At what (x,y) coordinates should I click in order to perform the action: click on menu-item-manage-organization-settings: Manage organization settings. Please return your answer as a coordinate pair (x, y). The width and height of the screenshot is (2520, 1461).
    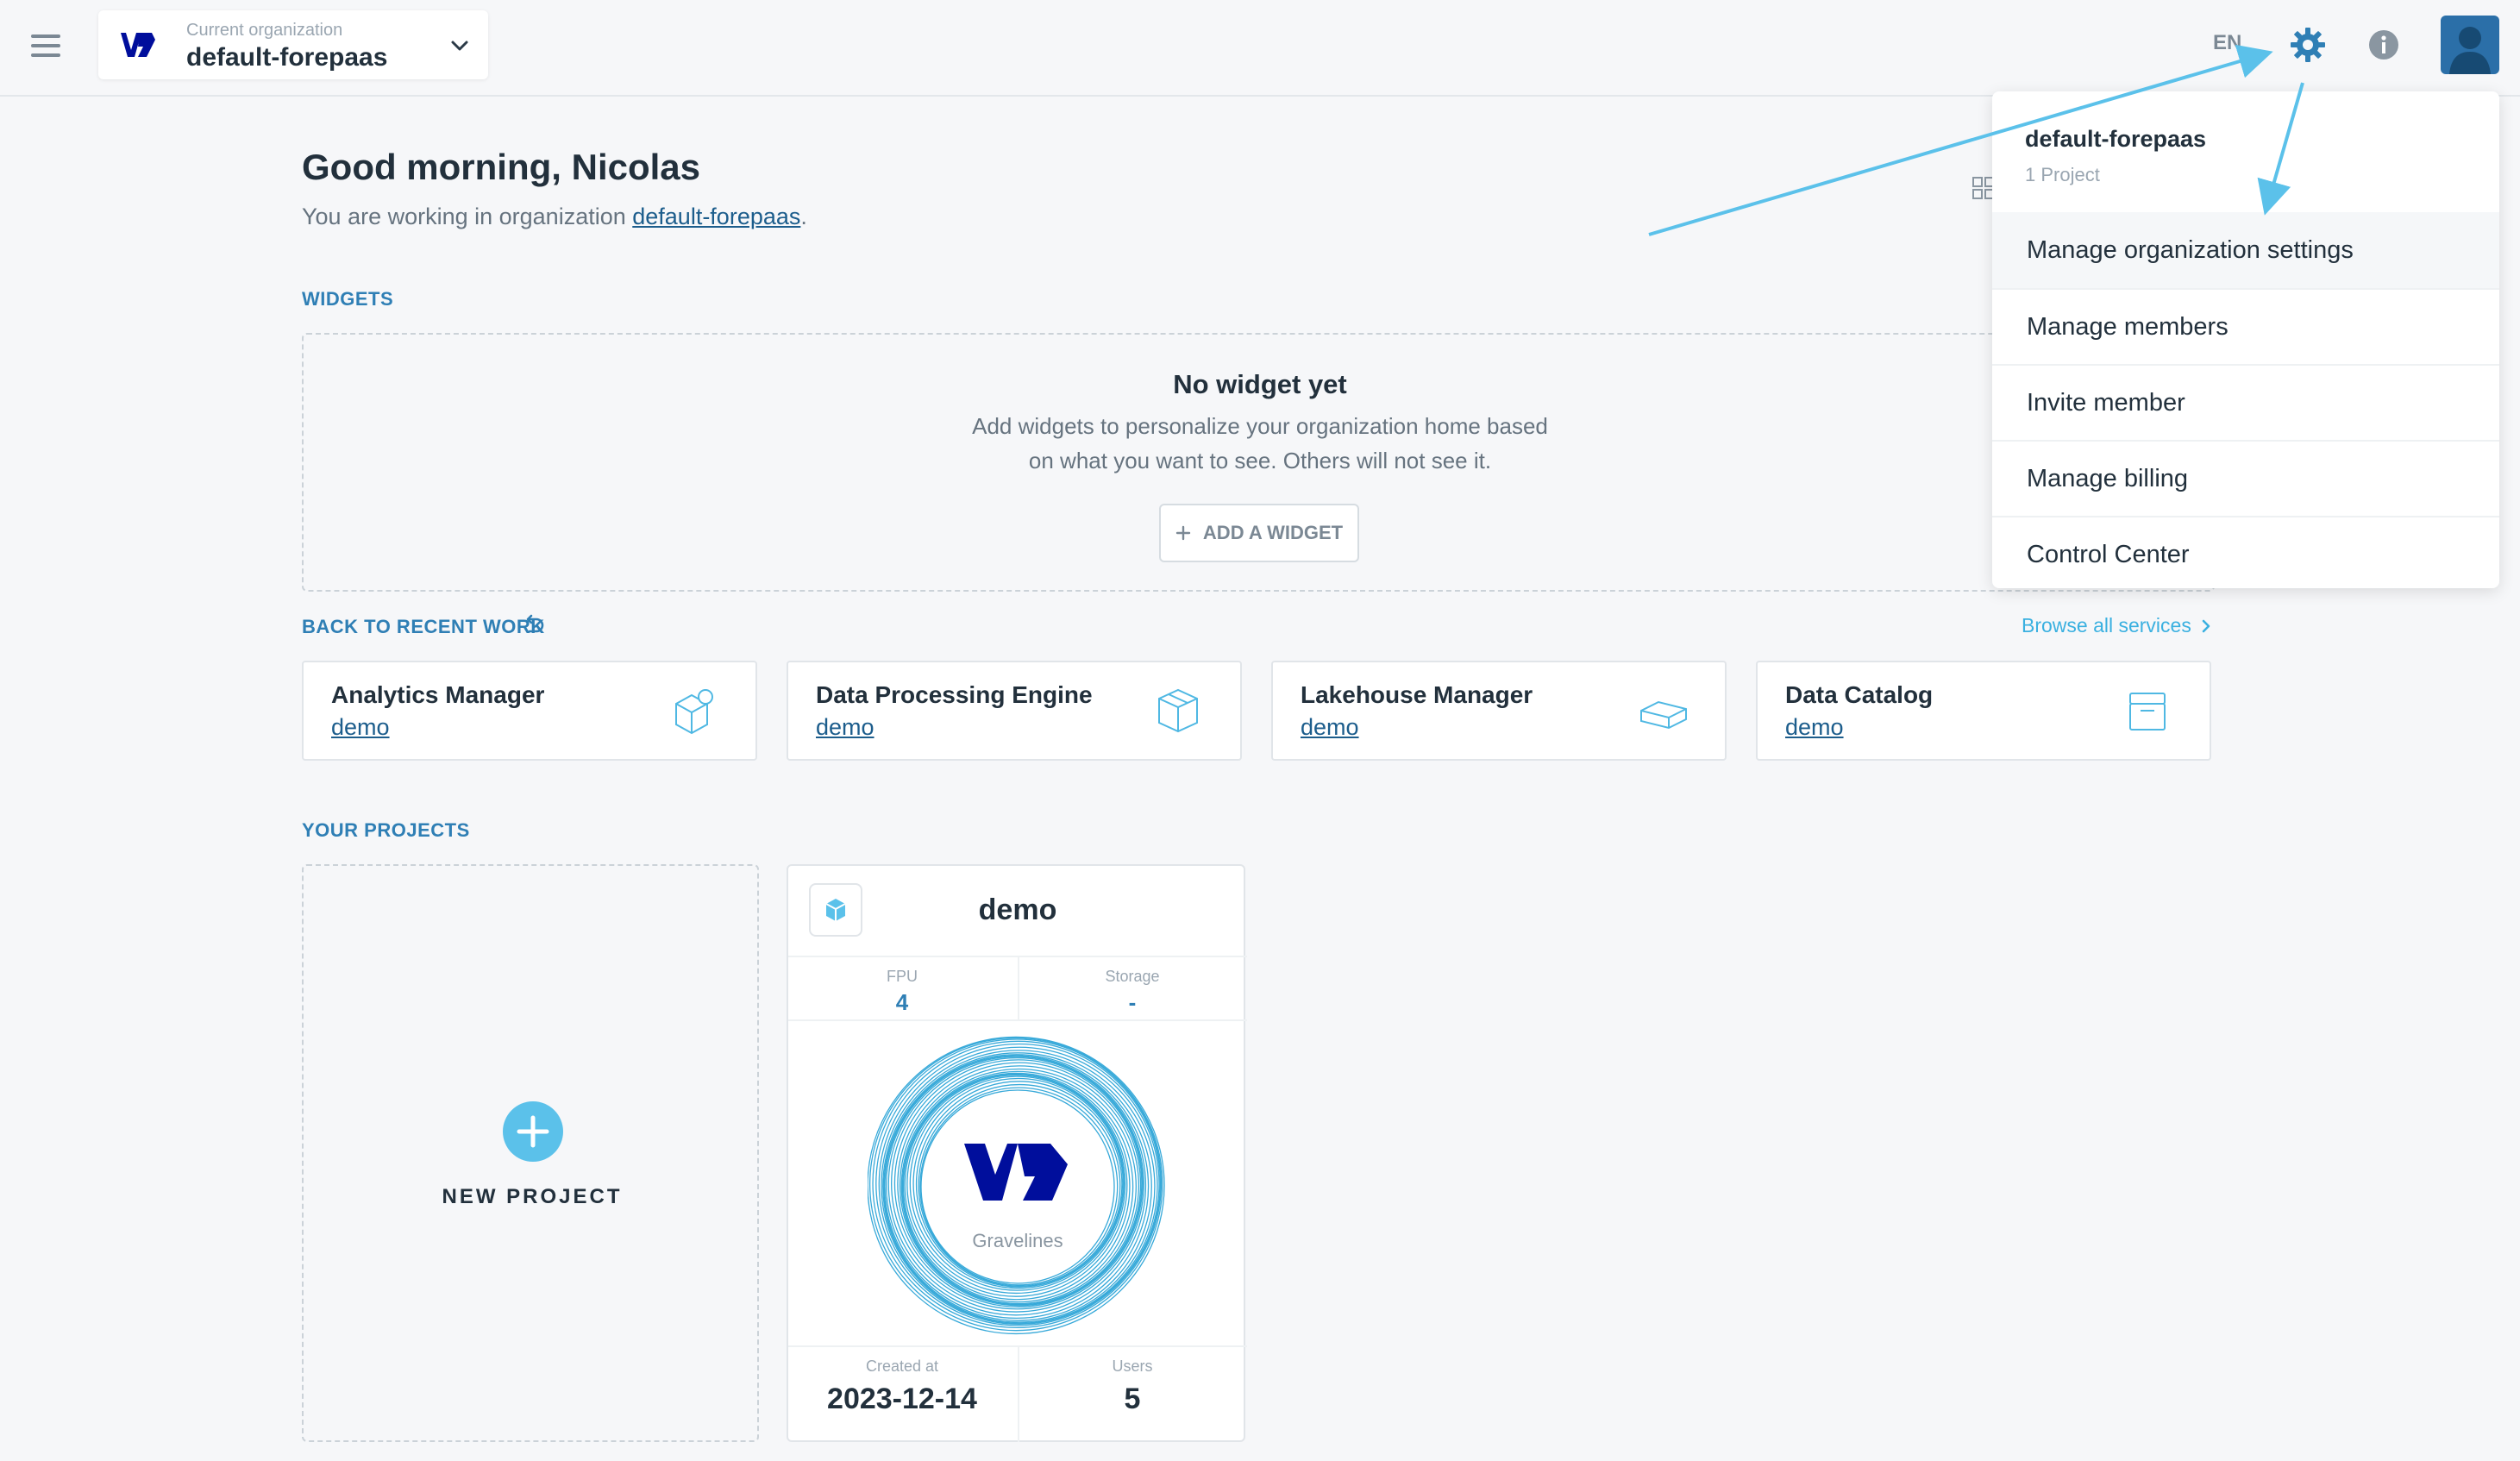
    Looking at the image, I should click on (2245, 250).